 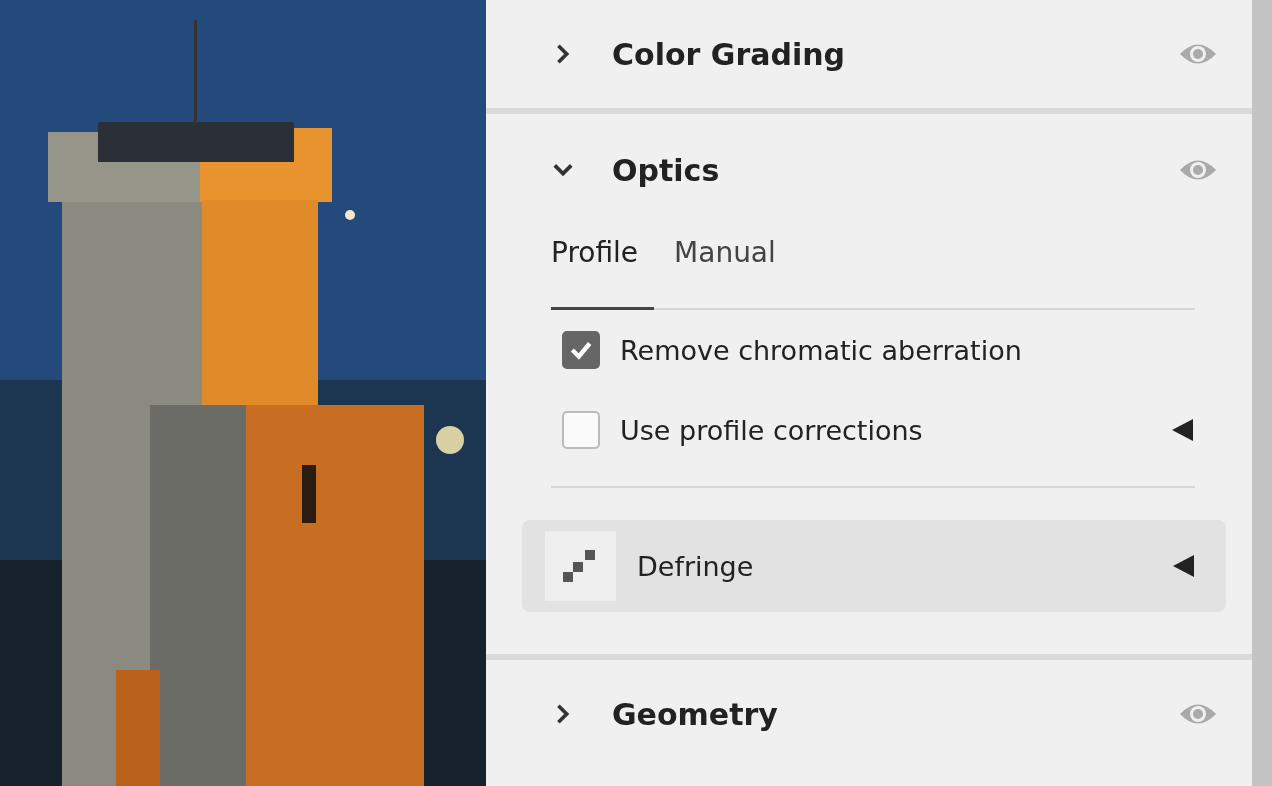 What do you see at coordinates (895, 714) in the screenshot?
I see `section-title: Geometry` at bounding box center [895, 714].